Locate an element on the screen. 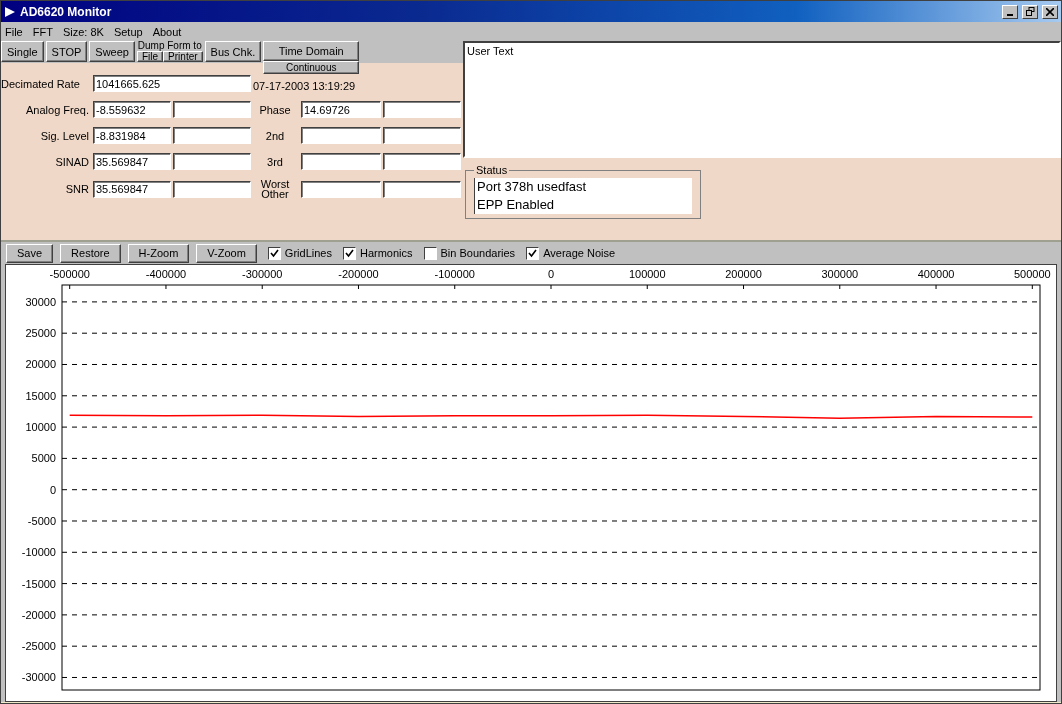 The height and width of the screenshot is (704, 1062). menu-item: Size: 8K is located at coordinates (83, 31).